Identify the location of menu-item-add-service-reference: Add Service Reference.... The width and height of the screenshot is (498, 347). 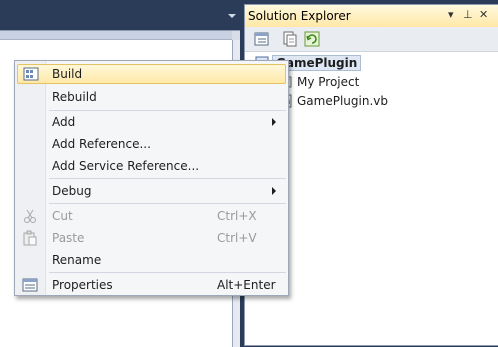
(151, 166).